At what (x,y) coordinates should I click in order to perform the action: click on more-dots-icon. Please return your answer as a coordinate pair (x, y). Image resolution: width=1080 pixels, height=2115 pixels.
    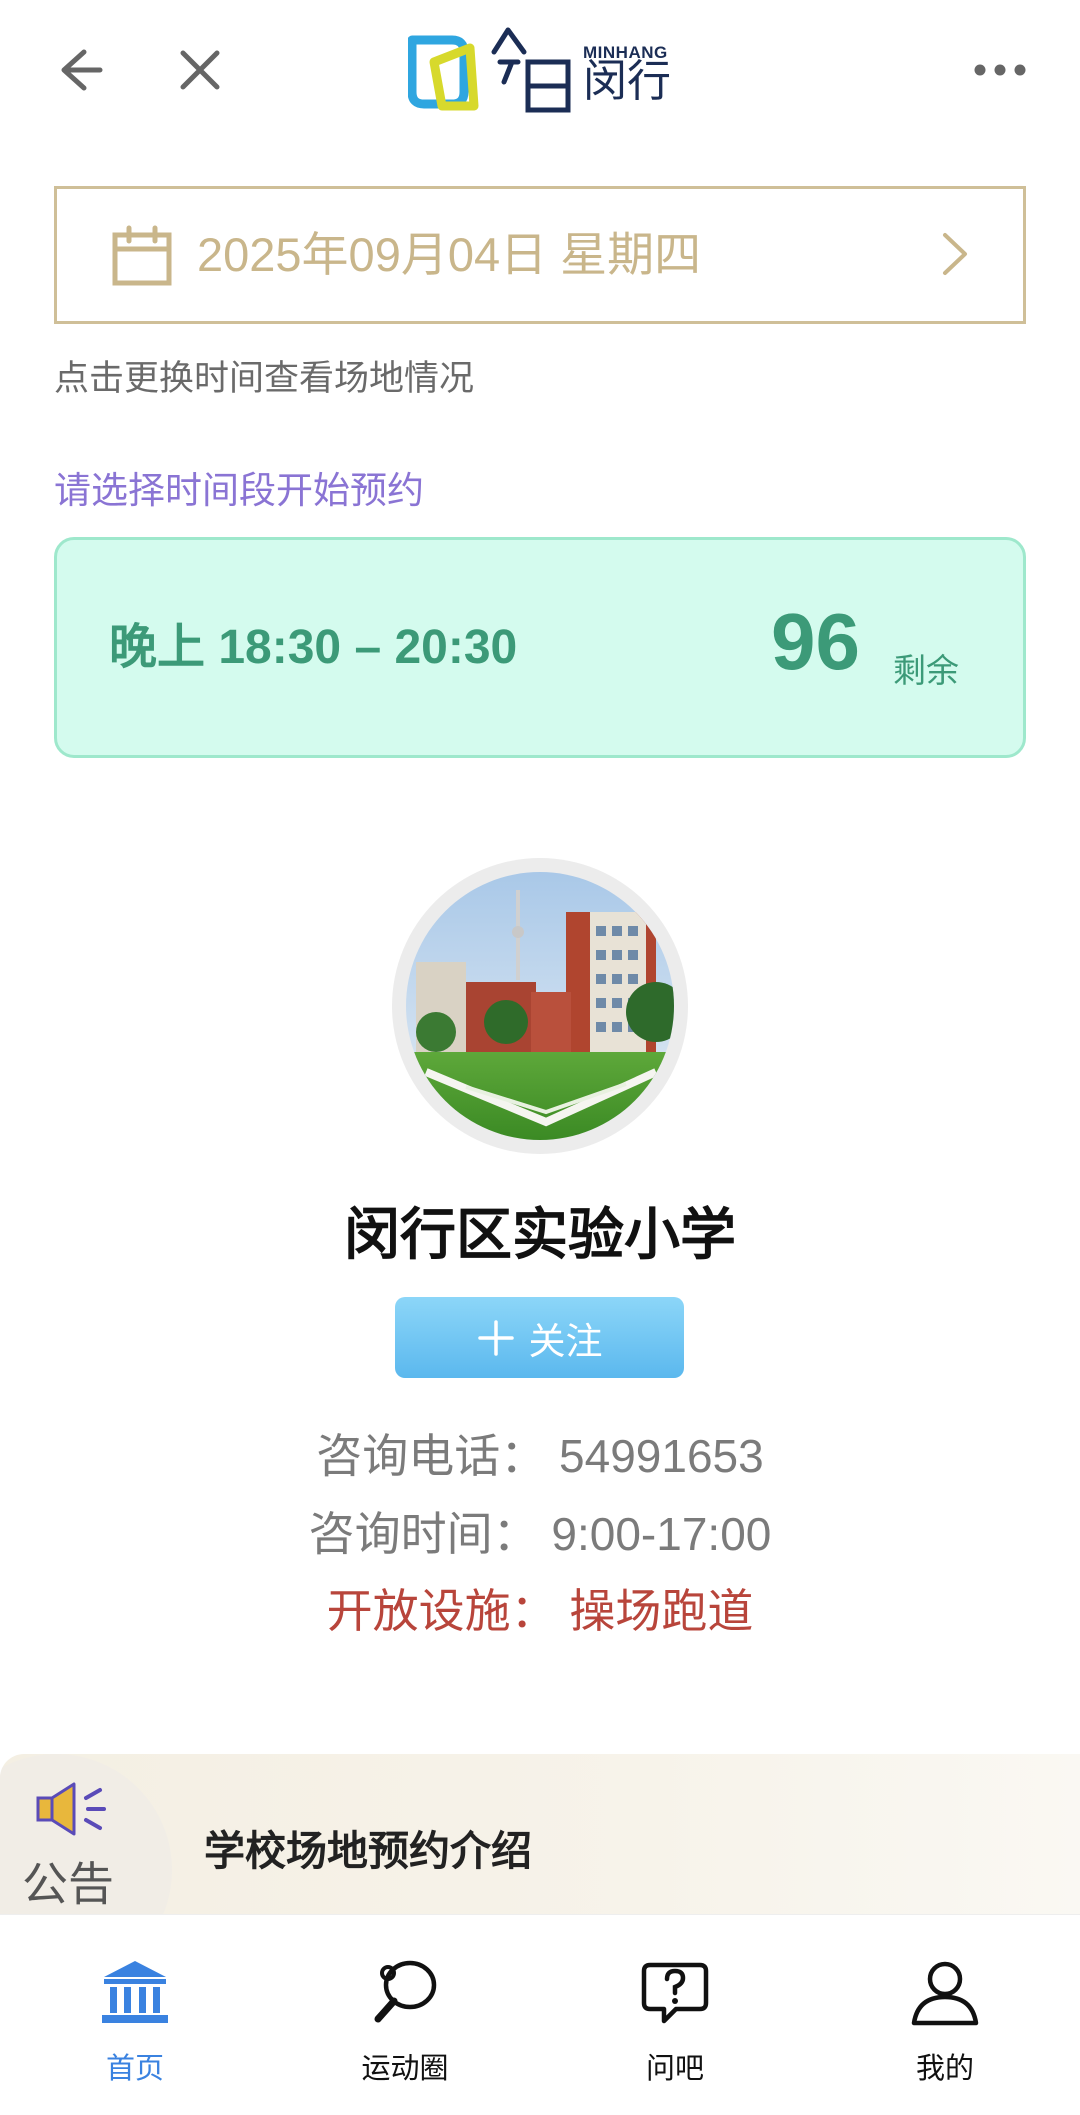
    Looking at the image, I should click on (1000, 70).